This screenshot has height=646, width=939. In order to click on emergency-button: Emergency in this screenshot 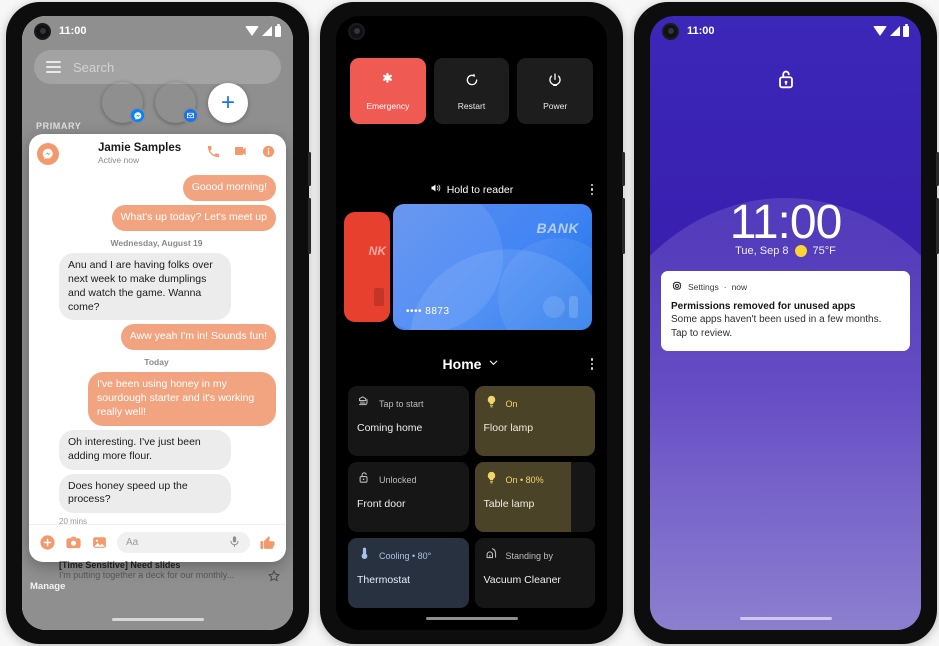, I will do `click(388, 91)`.